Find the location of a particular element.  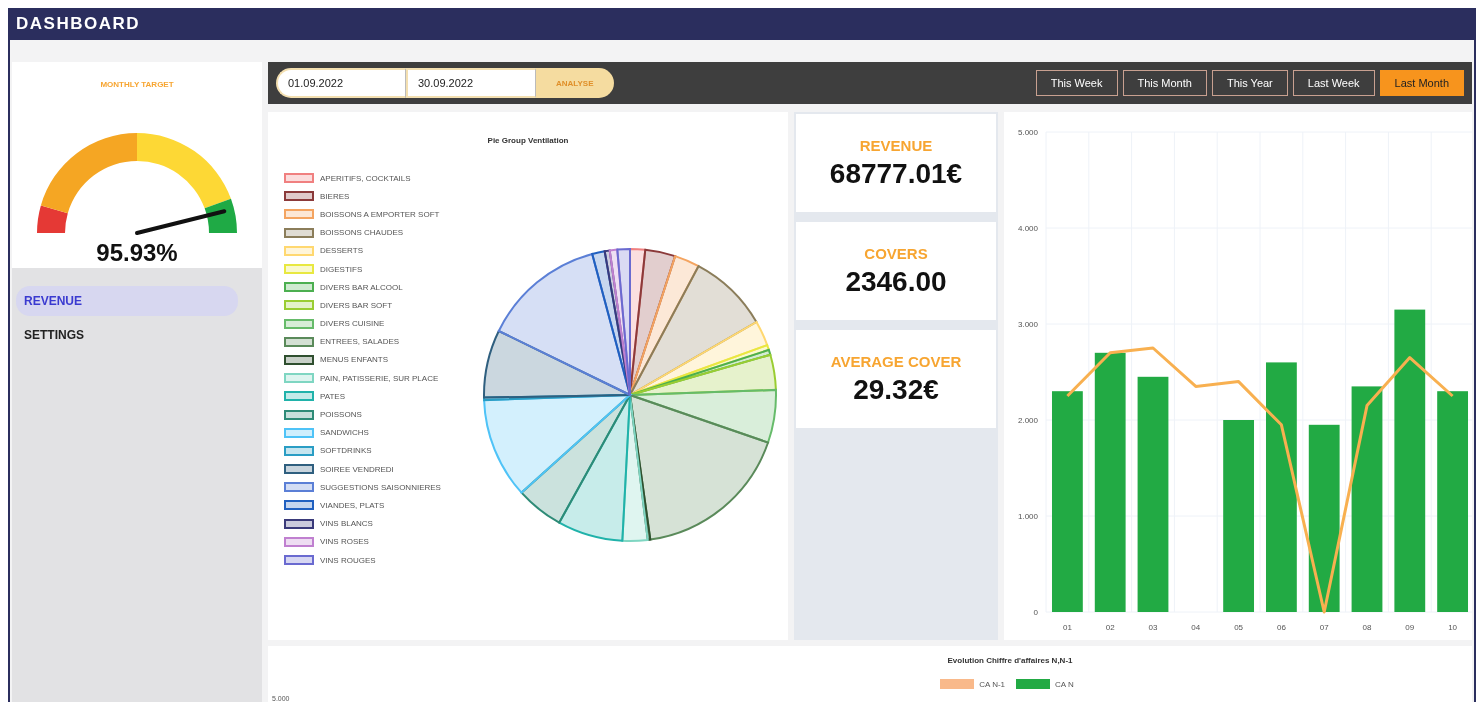

kpi-value: 2346.00 is located at coordinates (896, 281).